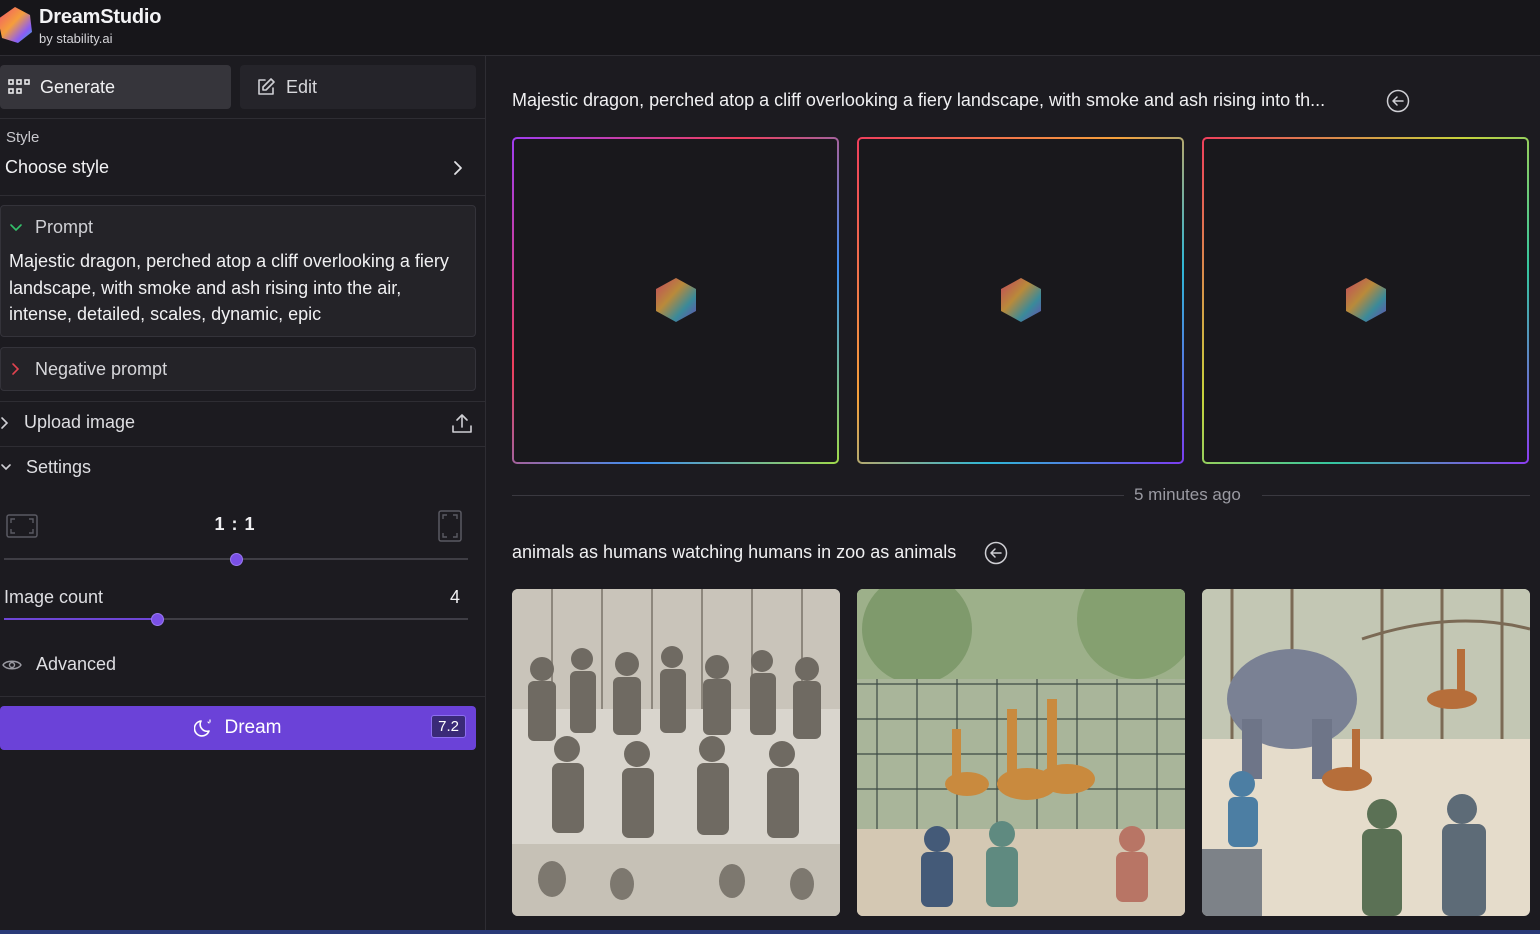 This screenshot has width=1540, height=934. I want to click on generate-tab: Generate, so click(115, 87).